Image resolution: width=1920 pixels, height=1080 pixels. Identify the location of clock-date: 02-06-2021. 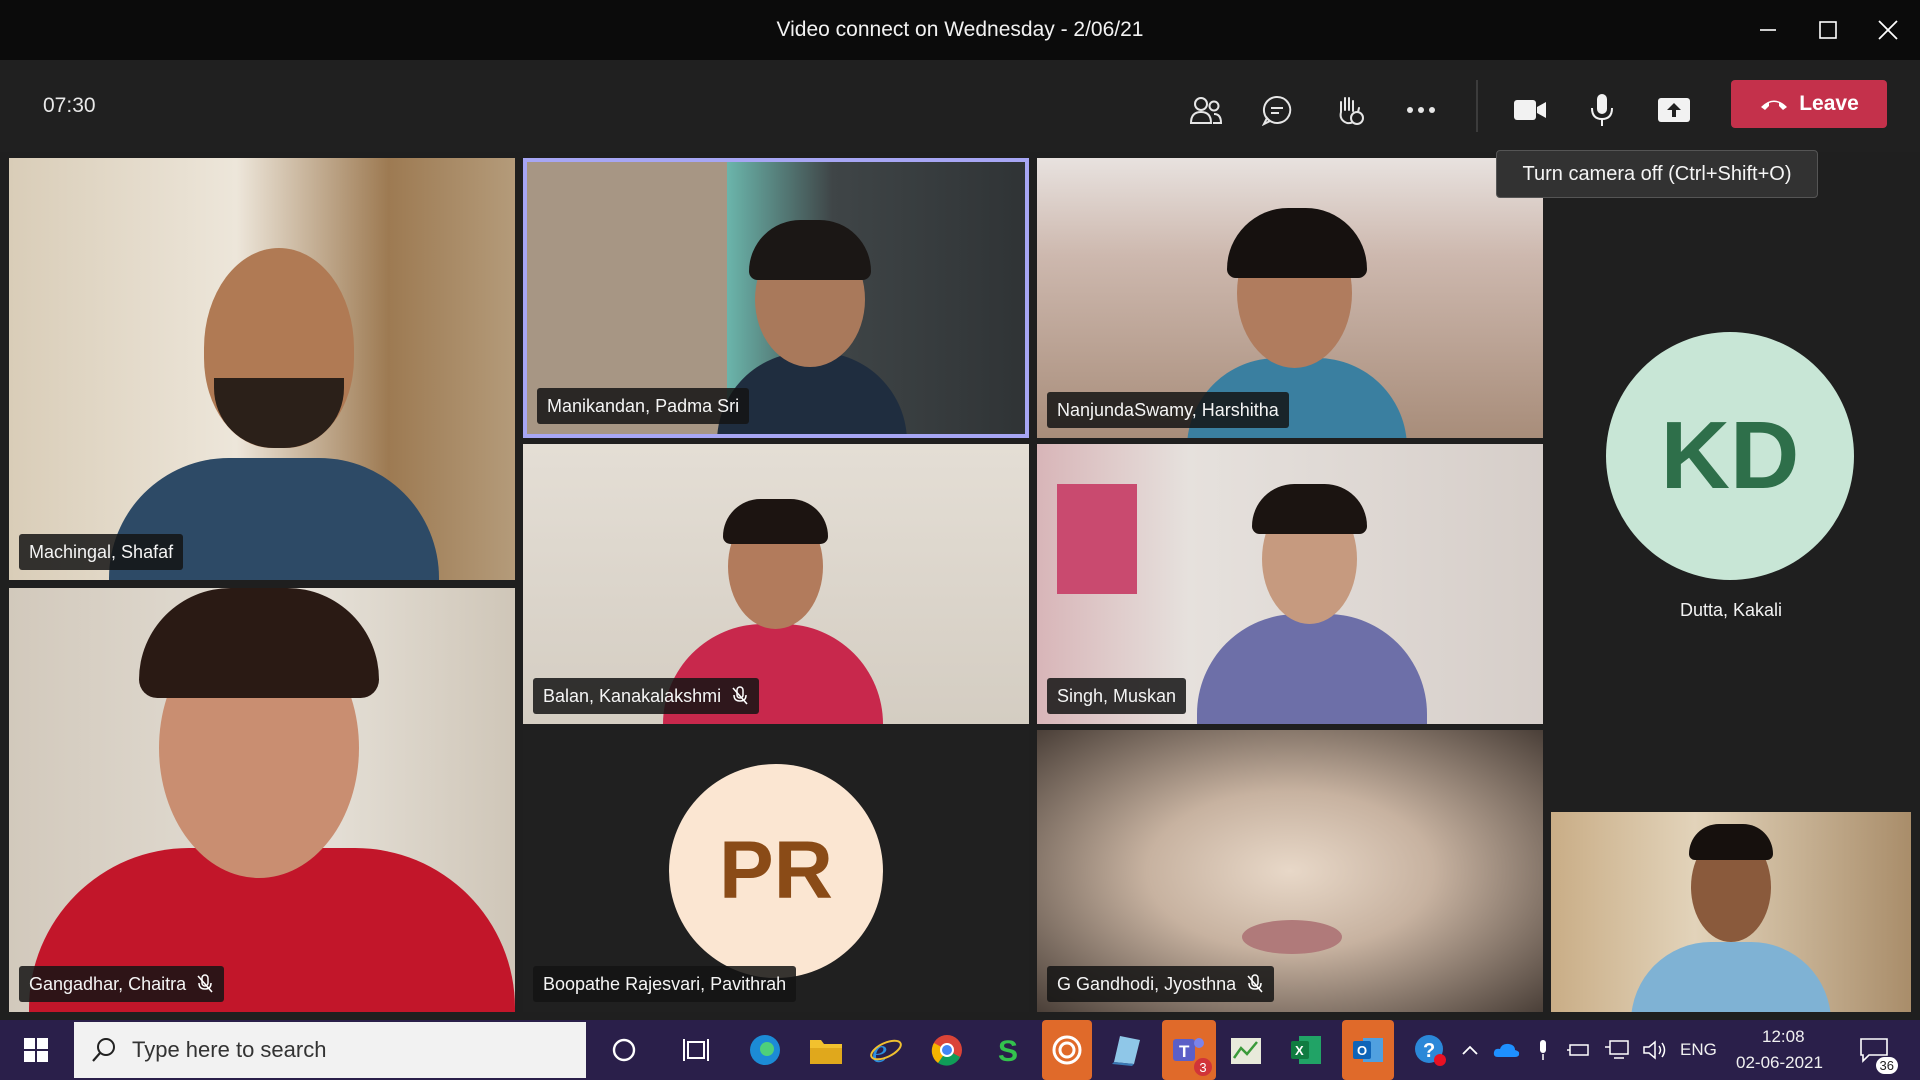
(1779, 1063).